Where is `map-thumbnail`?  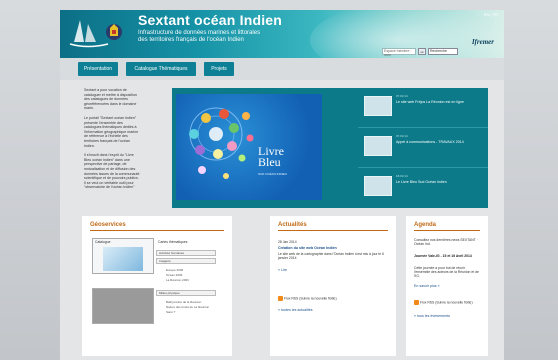
map-thumbnail is located at coordinates (123, 306).